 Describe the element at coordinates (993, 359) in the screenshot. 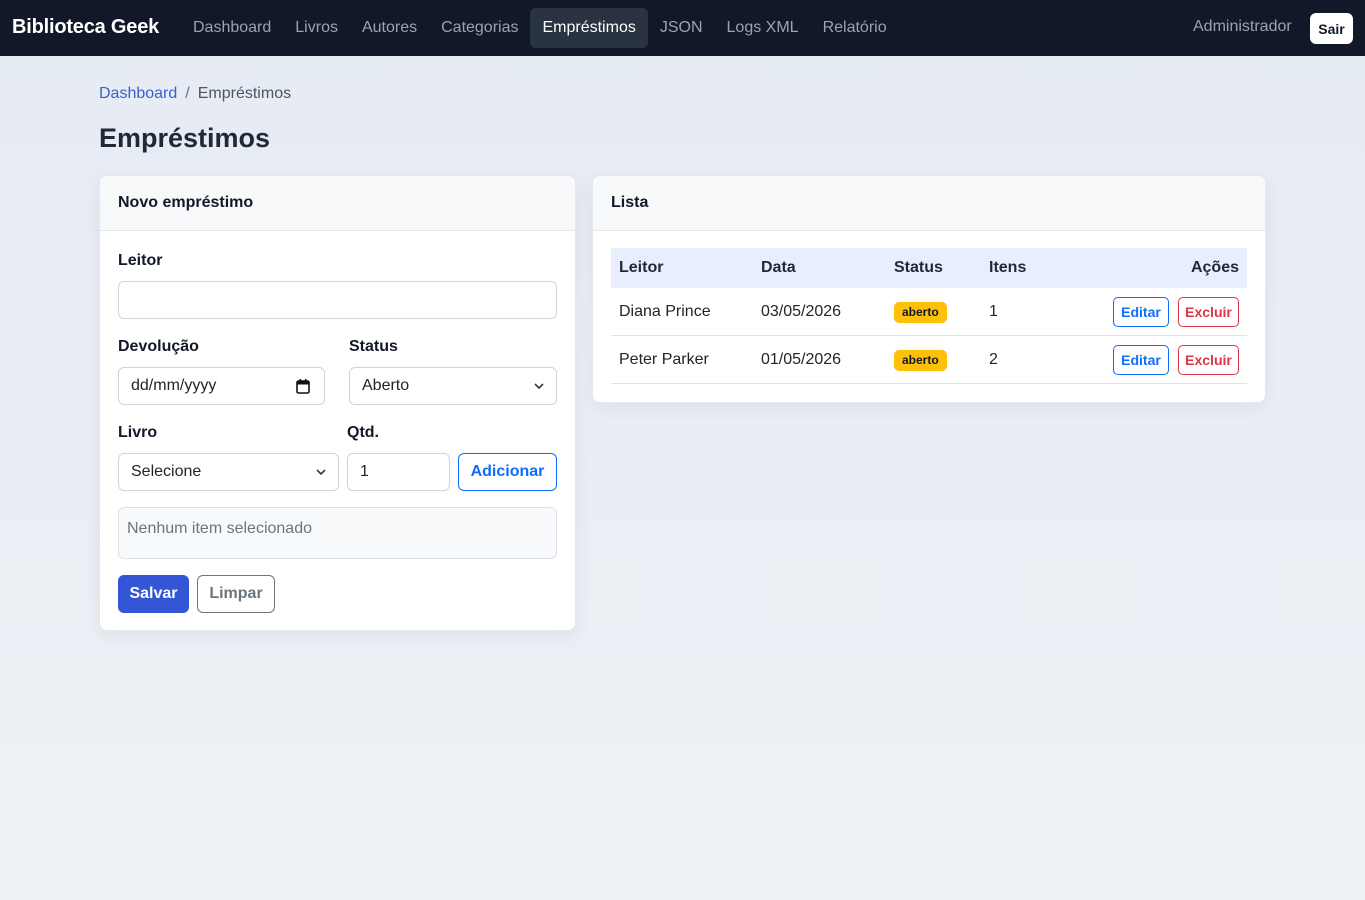

I see `row-items-count: 2` at that location.